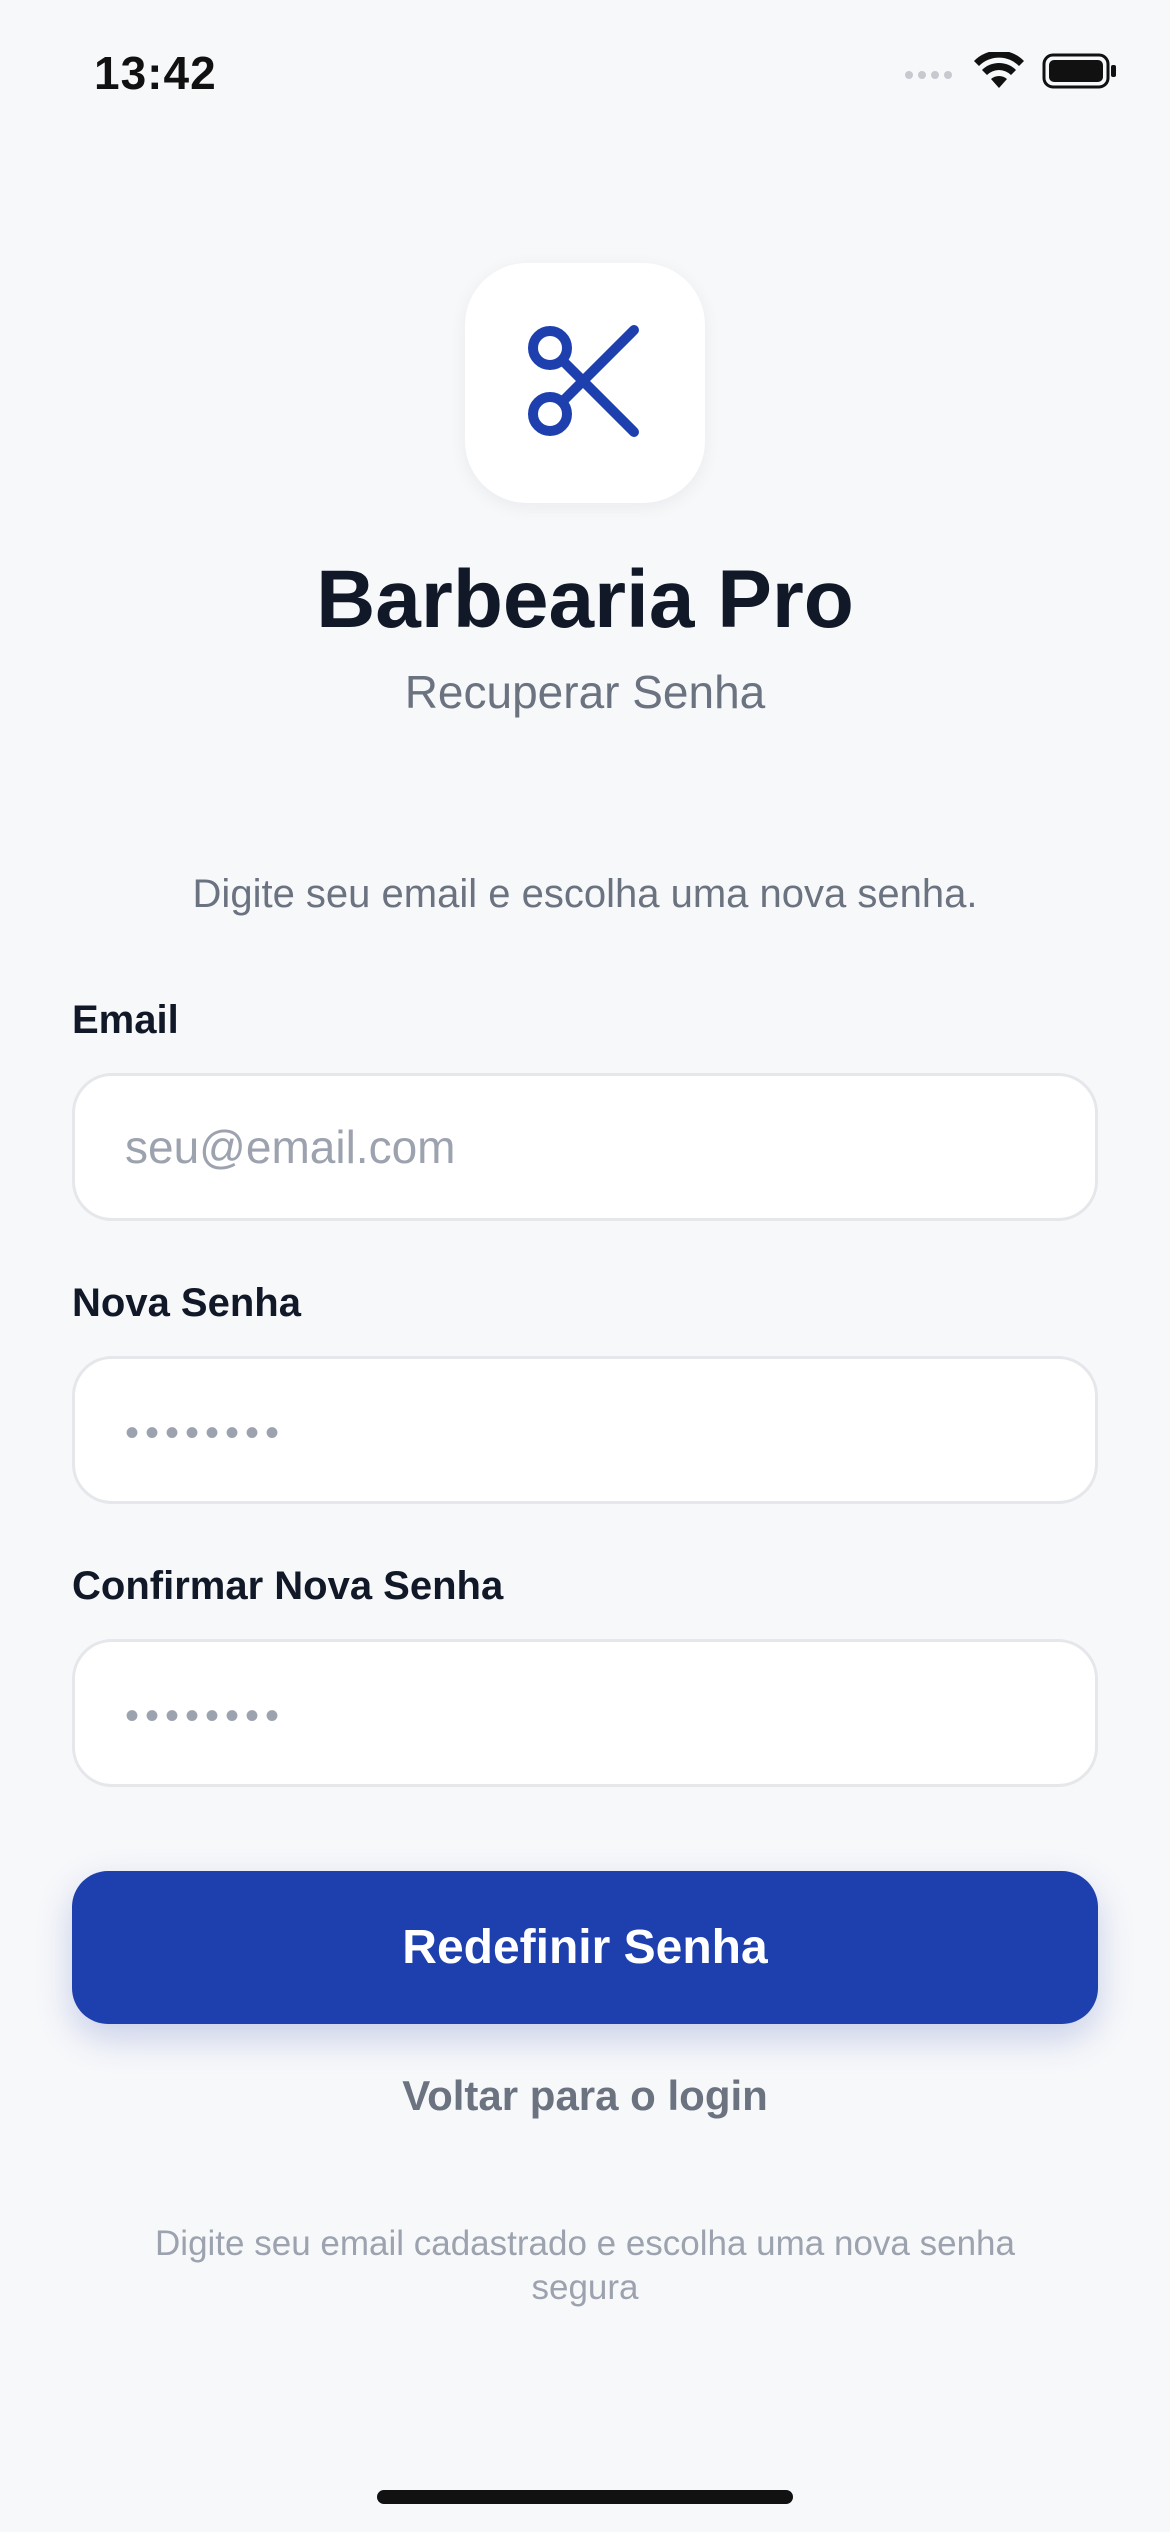 Image resolution: width=1170 pixels, height=2532 pixels. What do you see at coordinates (585, 599) in the screenshot?
I see `app-title: Barbearia Pro` at bounding box center [585, 599].